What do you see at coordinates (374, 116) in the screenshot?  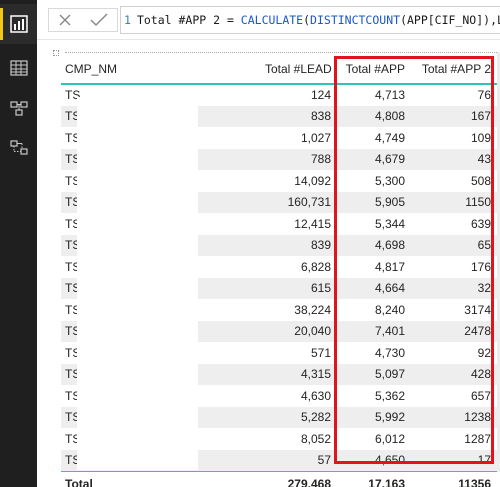 I see `cell-total-app: 4,808` at bounding box center [374, 116].